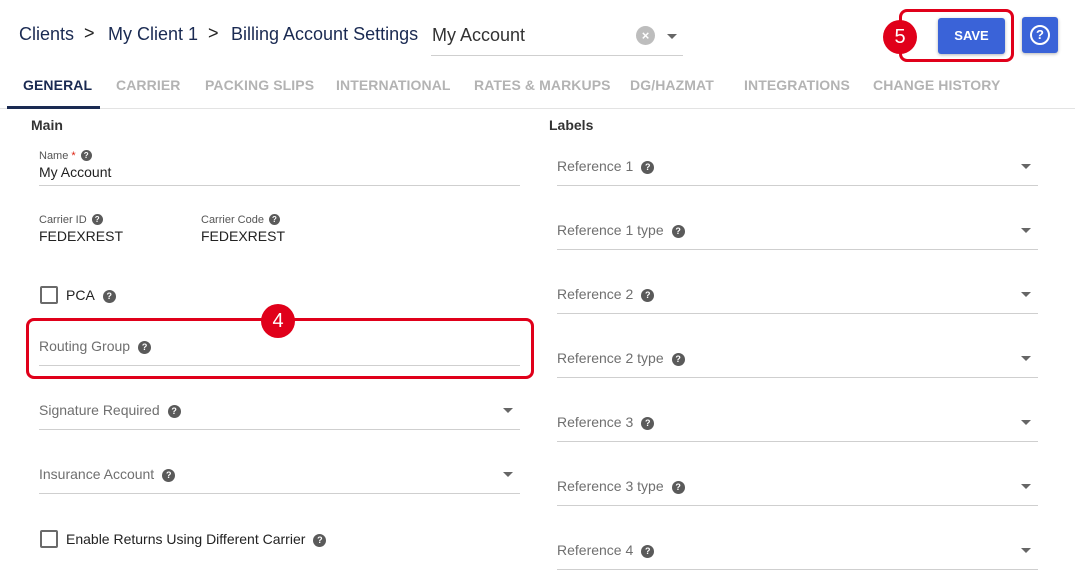  Describe the element at coordinates (797, 85) in the screenshot. I see `tab-integrations: INTEGRATIONS` at that location.